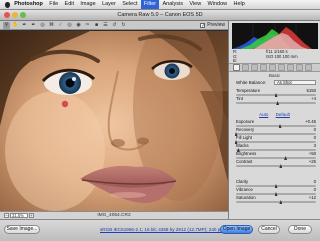  Describe the element at coordinates (248, 90) in the screenshot. I see `slider-label: Temperature` at that location.